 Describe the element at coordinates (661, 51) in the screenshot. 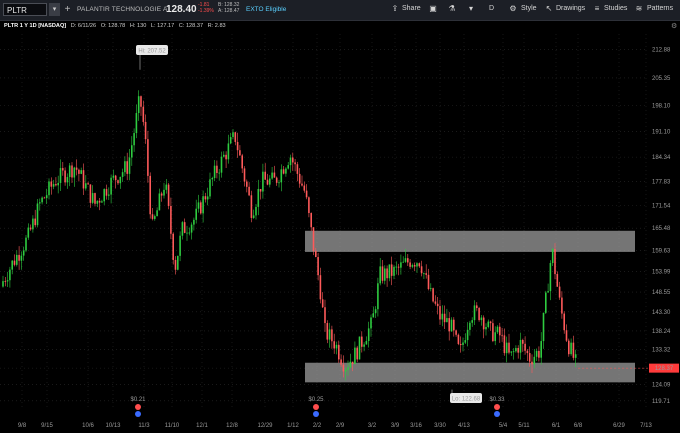

I see `y-tick-label: 212.88` at that location.